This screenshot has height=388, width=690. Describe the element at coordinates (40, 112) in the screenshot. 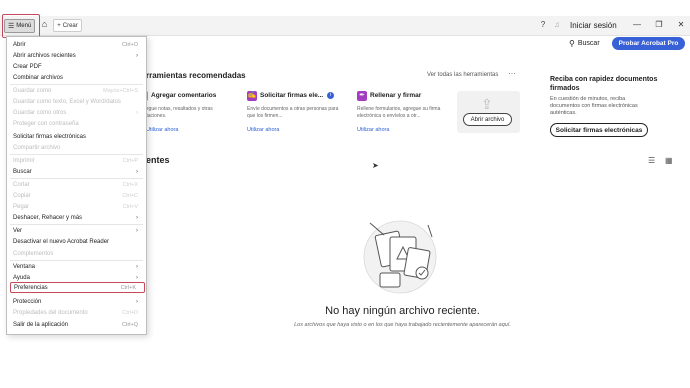

I see `menu-item-label: Guardar como otros` at that location.